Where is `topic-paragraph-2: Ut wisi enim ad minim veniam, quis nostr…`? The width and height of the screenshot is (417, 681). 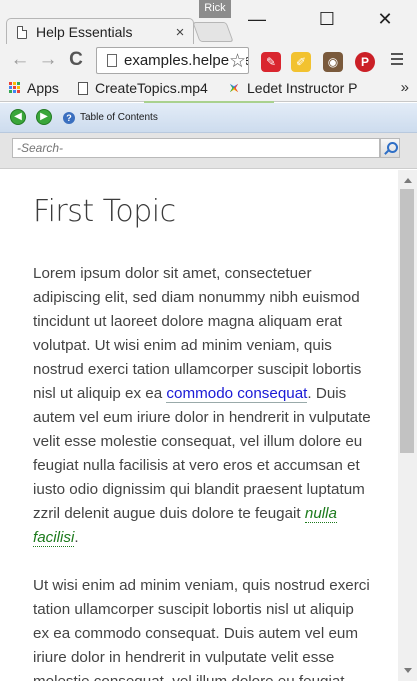 topic-paragraph-2: Ut wisi enim ad minim veniam, quis nostr… is located at coordinates (201, 629).